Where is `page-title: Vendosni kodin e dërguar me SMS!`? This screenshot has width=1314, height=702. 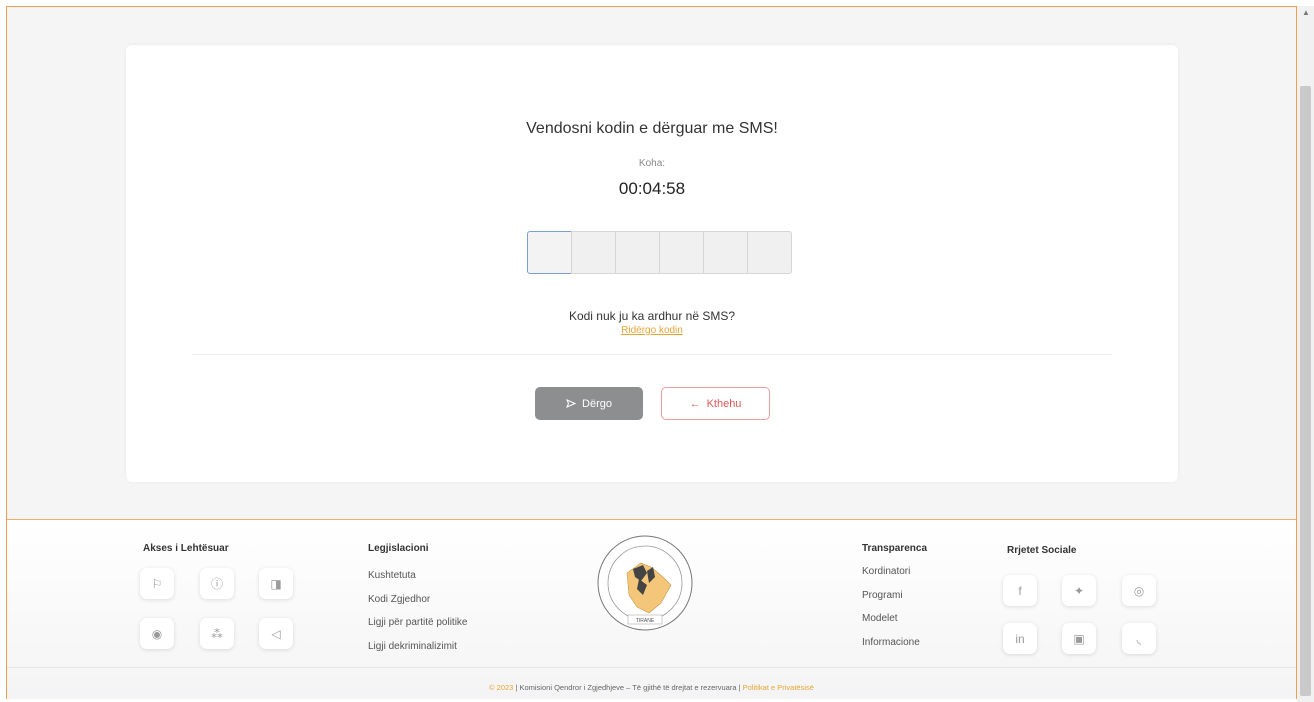 page-title: Vendosni kodin e dërguar me SMS! is located at coordinates (652, 128).